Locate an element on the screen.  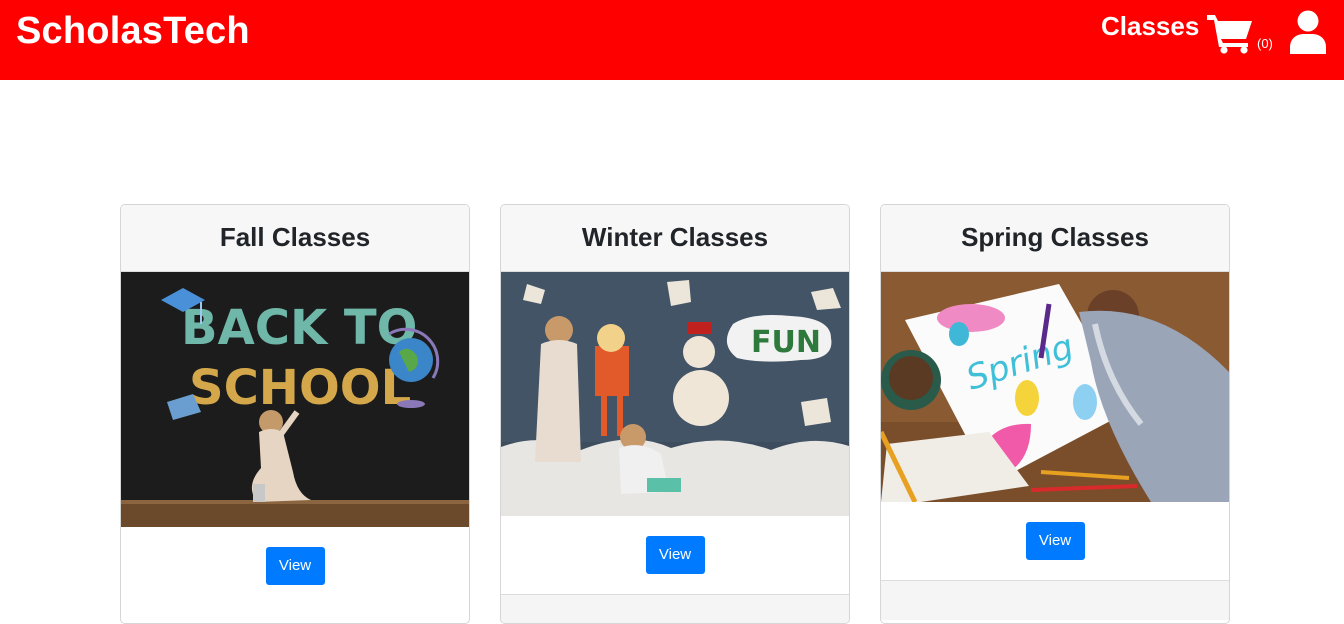
back-to-school-image: BACK TO SCHOOL is located at coordinates (295, 399).